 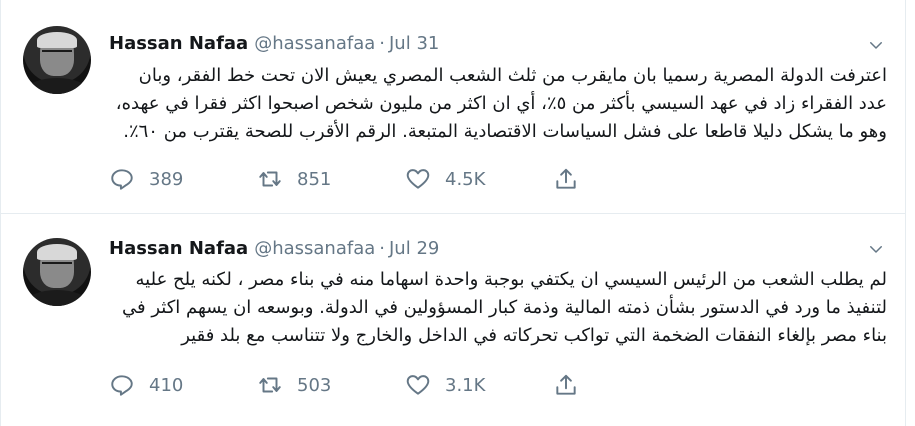 I want to click on retweet-count: 851, so click(x=314, y=179).